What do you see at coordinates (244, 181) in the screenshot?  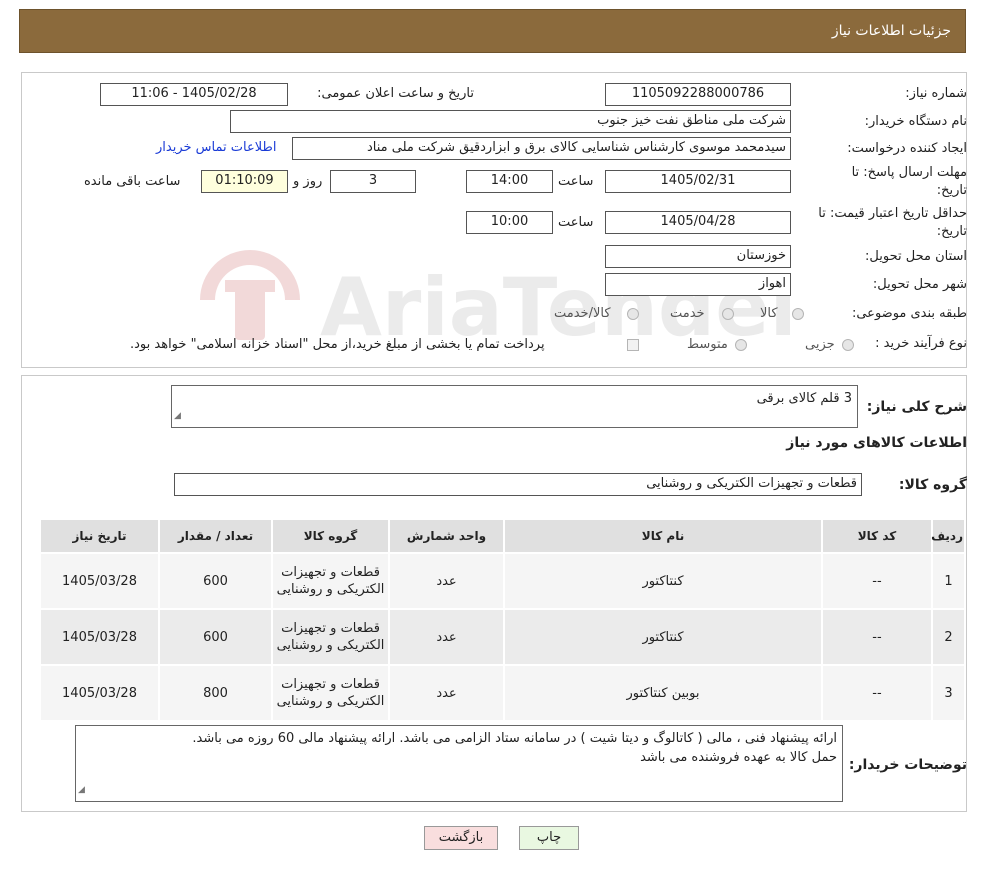 I see `remaining-time-field: 01:10:09` at bounding box center [244, 181].